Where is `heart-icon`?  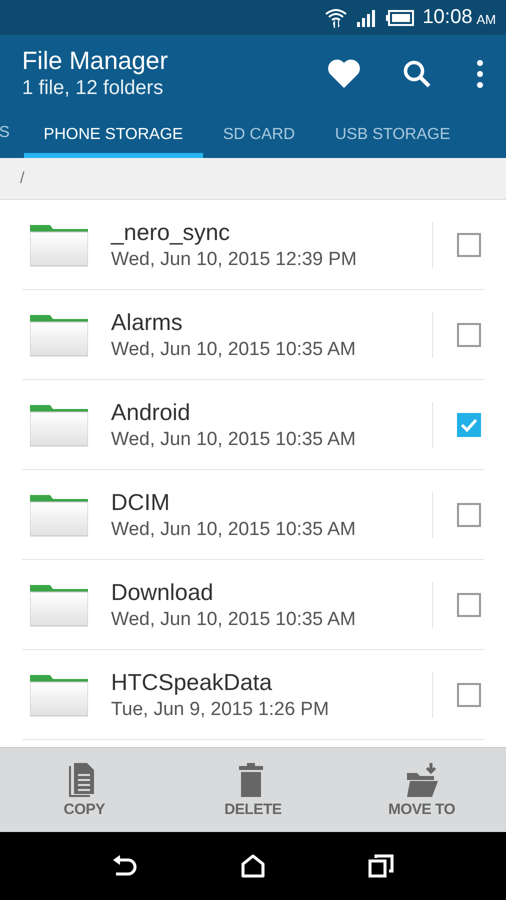
heart-icon is located at coordinates (344, 74).